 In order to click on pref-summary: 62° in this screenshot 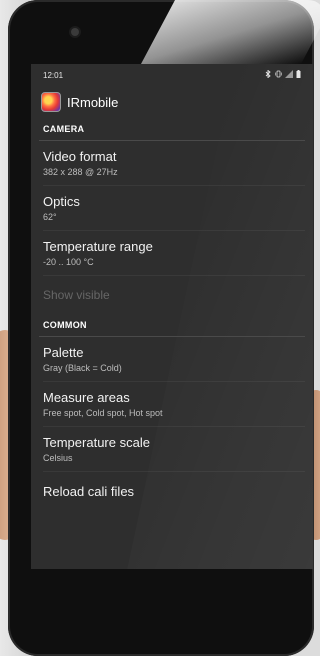, I will do `click(50, 217)`.